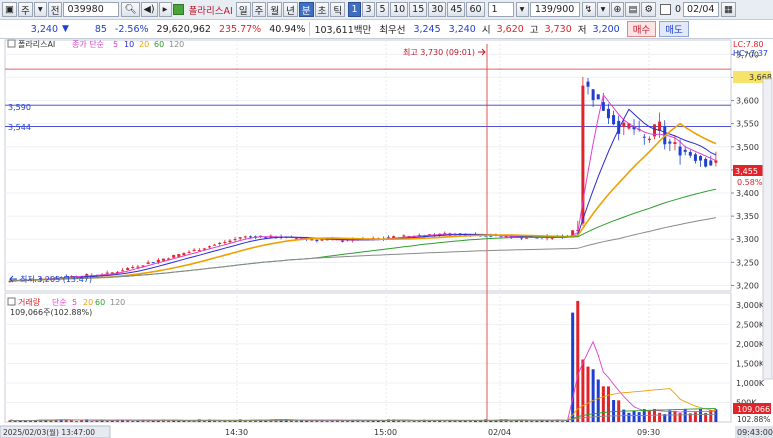 The width and height of the screenshot is (773, 438). I want to click on checkbox, so click(665, 9).